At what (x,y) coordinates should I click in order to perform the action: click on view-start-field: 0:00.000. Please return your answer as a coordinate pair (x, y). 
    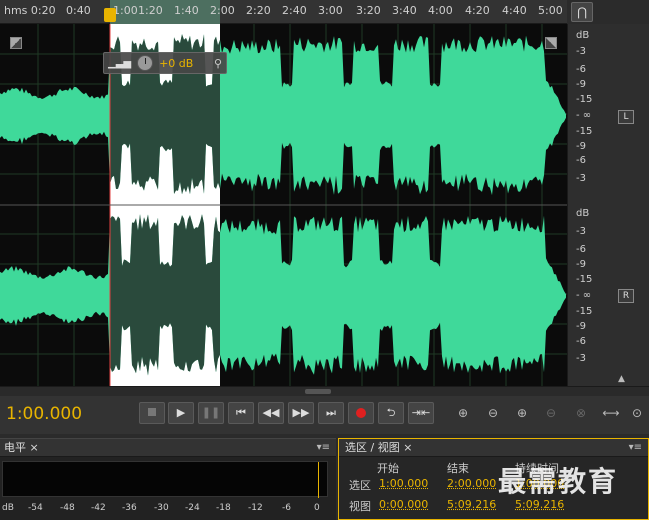
    Looking at the image, I should click on (403, 504).